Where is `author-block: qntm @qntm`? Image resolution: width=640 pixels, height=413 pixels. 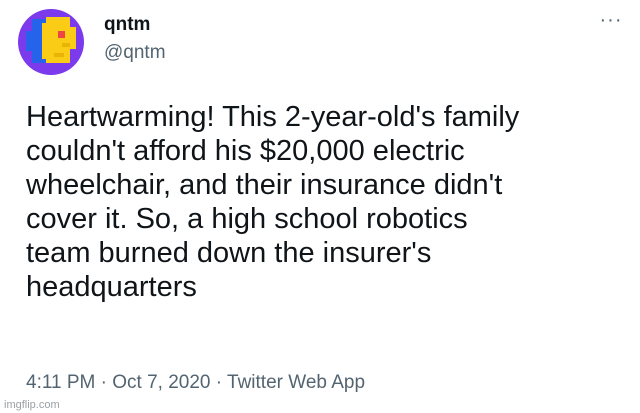 author-block: qntm @qntm is located at coordinates (135, 39).